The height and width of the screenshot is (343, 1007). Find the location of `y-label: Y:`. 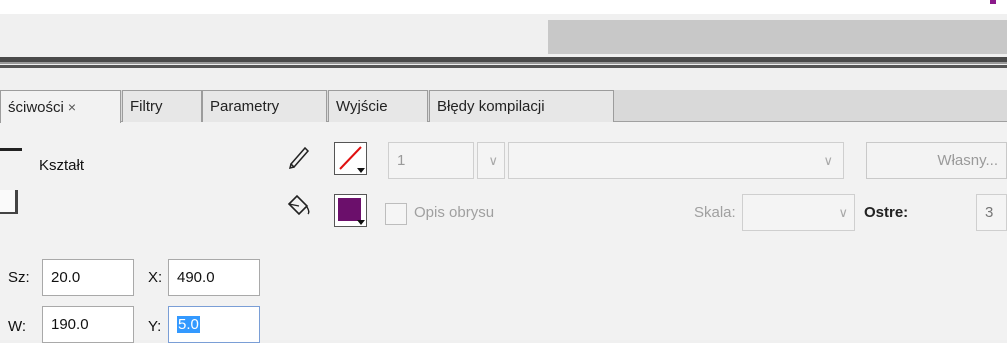

y-label: Y: is located at coordinates (155, 326).